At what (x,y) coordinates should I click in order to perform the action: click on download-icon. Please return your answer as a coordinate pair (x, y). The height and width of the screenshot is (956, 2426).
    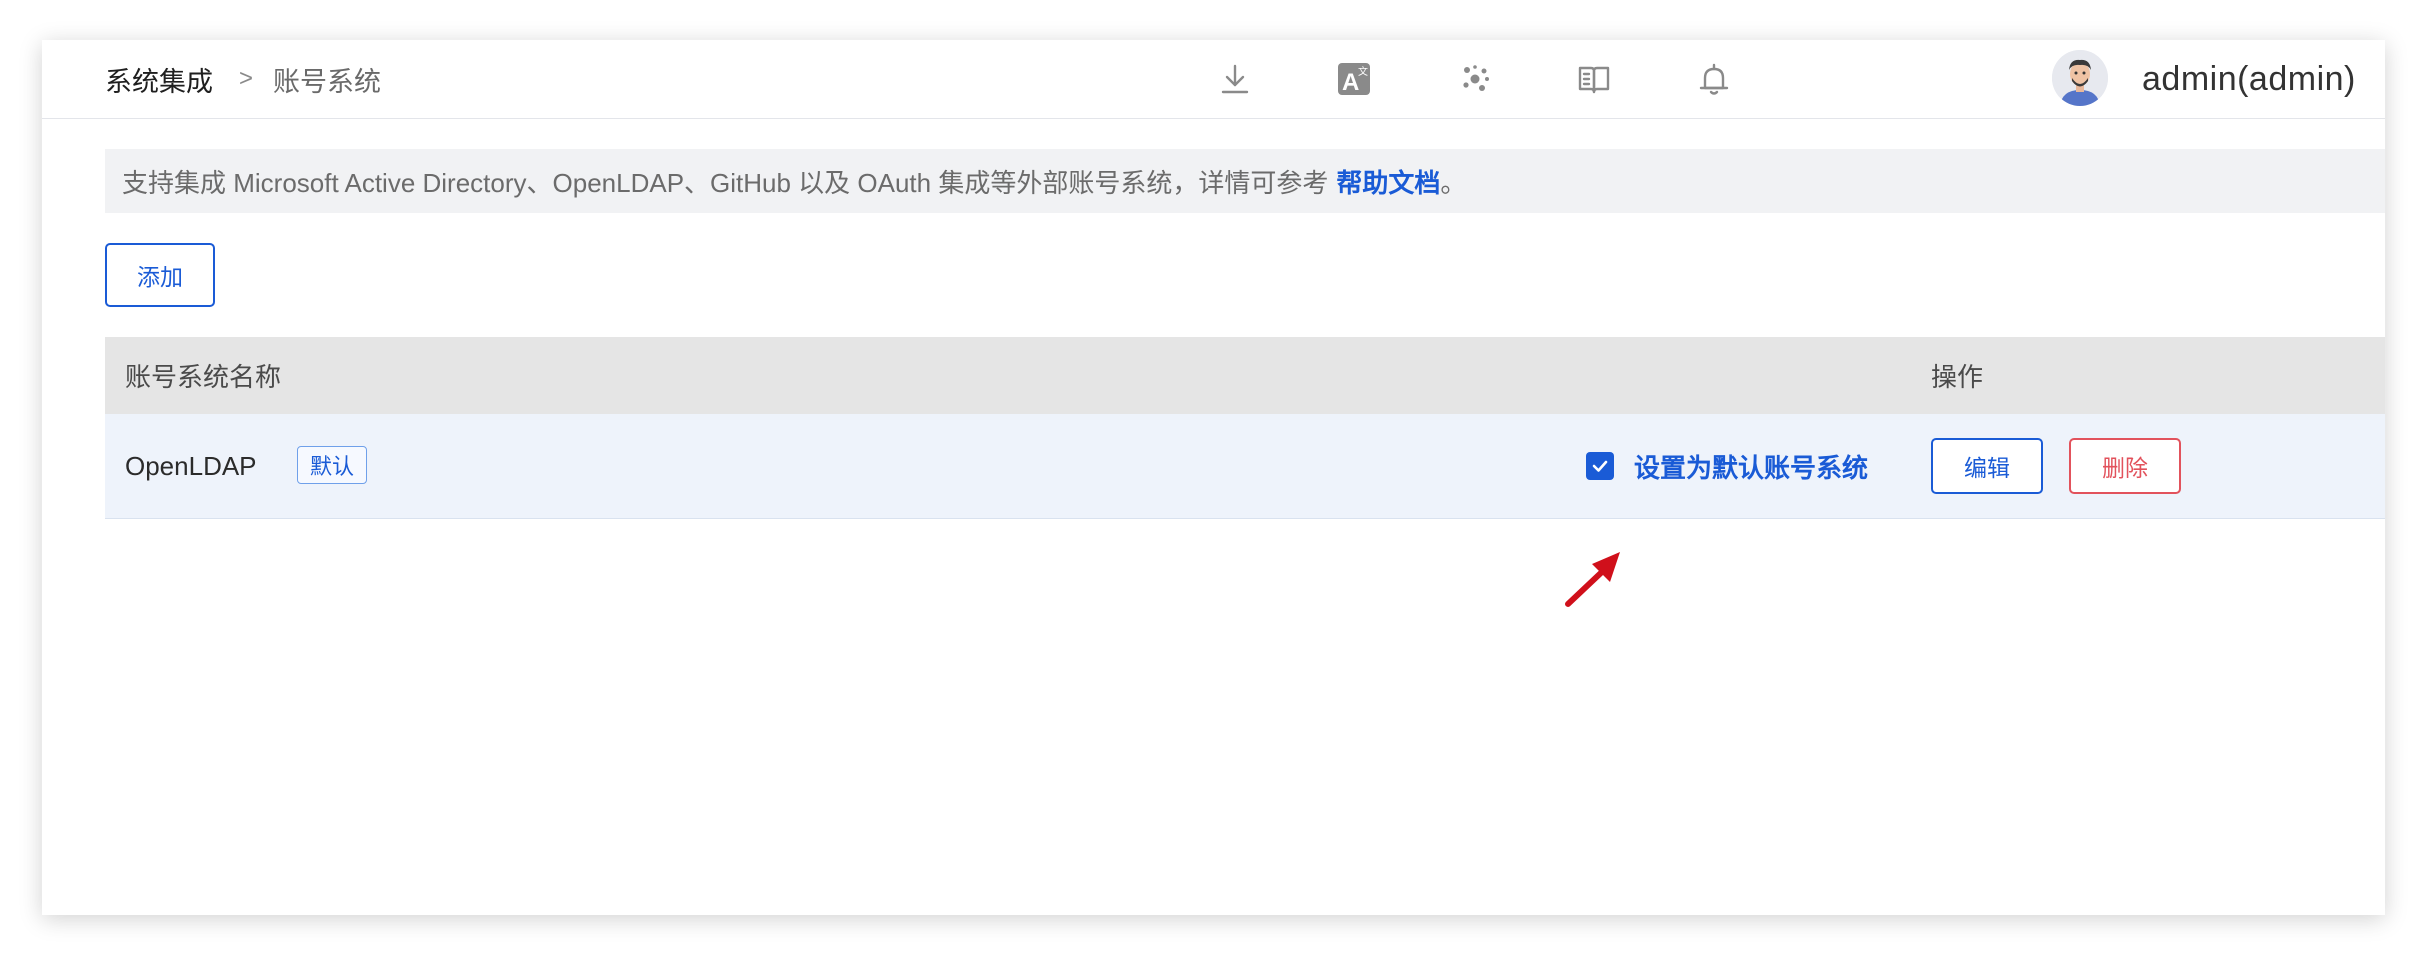
    Looking at the image, I should click on (1235, 79).